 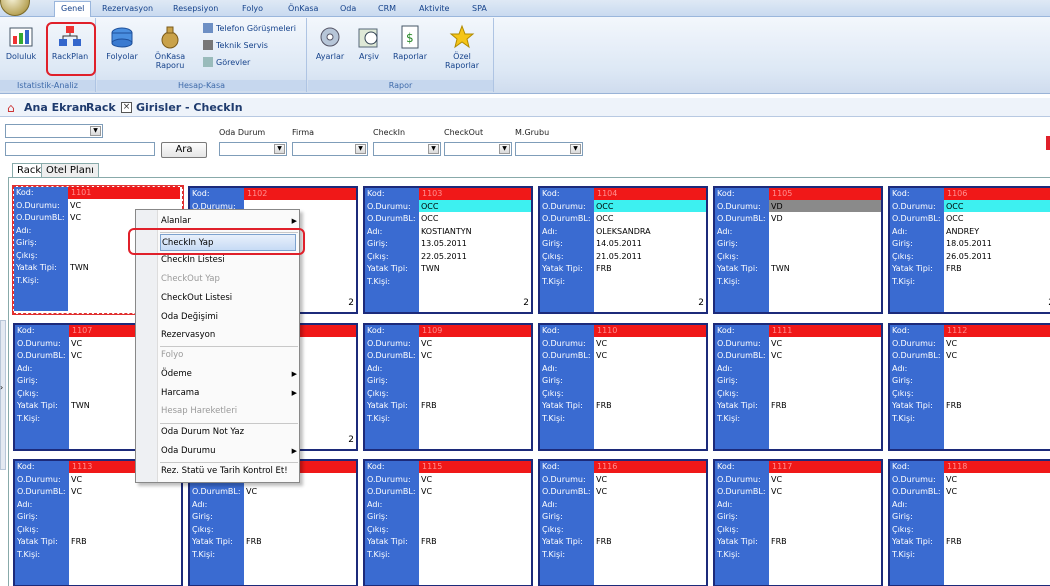 I want to click on menu-item-oda-degisimi: Oda Değişimi, so click(x=228, y=317).